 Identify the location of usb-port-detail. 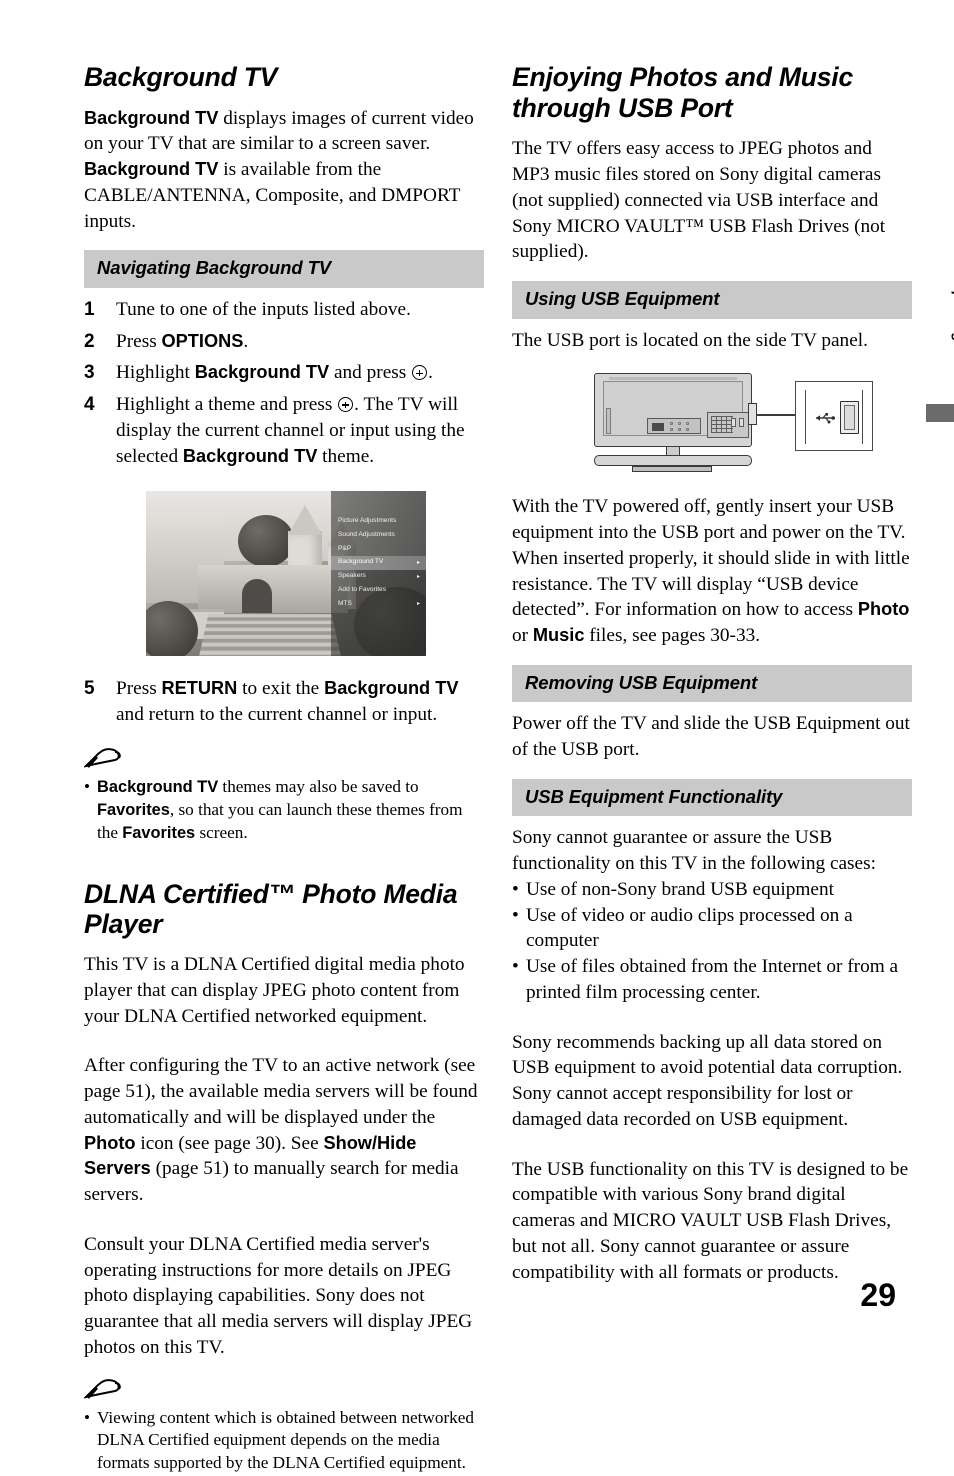
(849, 418).